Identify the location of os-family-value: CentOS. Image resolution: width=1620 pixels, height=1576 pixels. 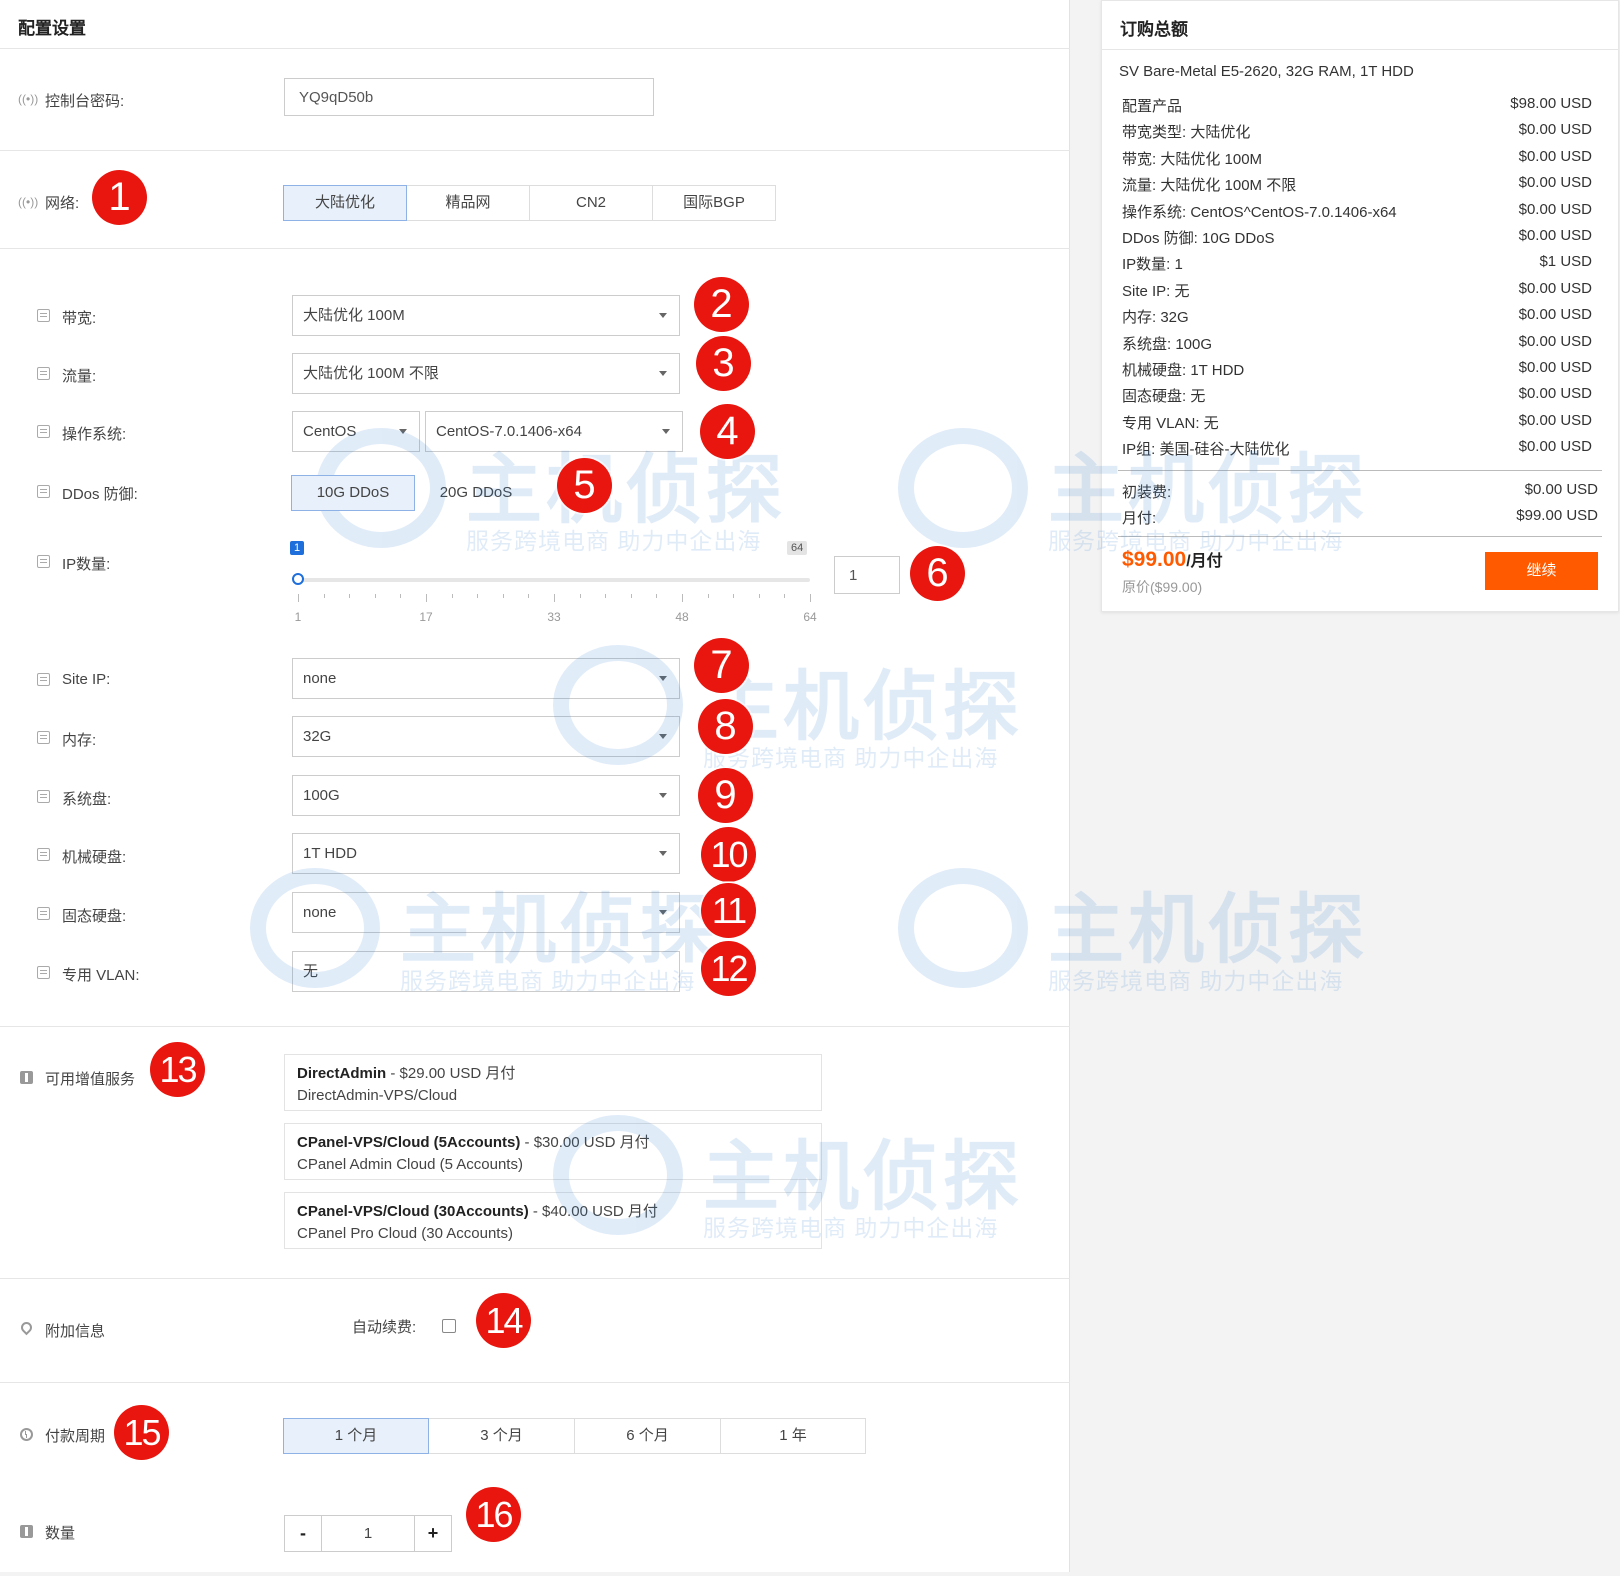
(330, 431).